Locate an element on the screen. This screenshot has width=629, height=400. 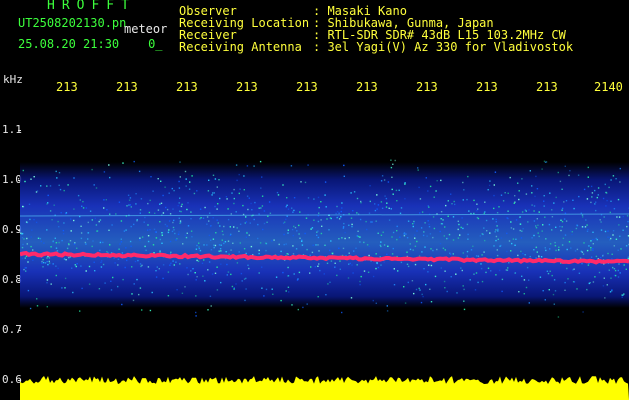
antenna-label: Receiving Antenna is located at coordinates (240, 47).